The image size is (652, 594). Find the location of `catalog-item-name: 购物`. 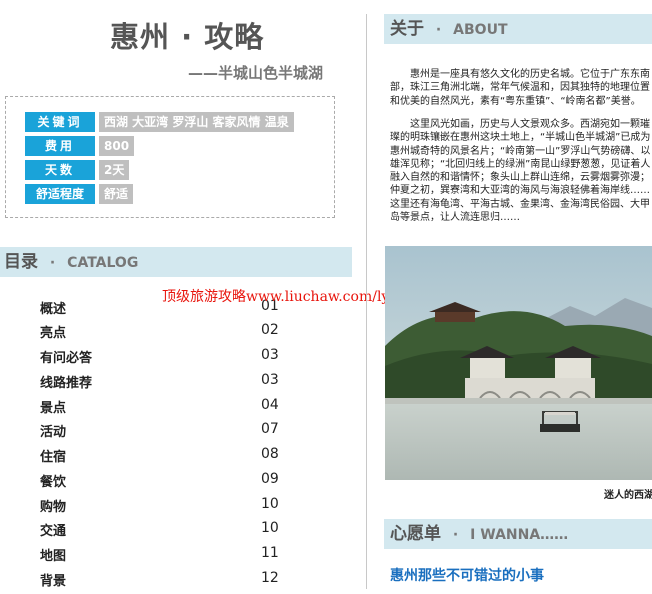

catalog-item-name: 购物 is located at coordinates (53, 507).